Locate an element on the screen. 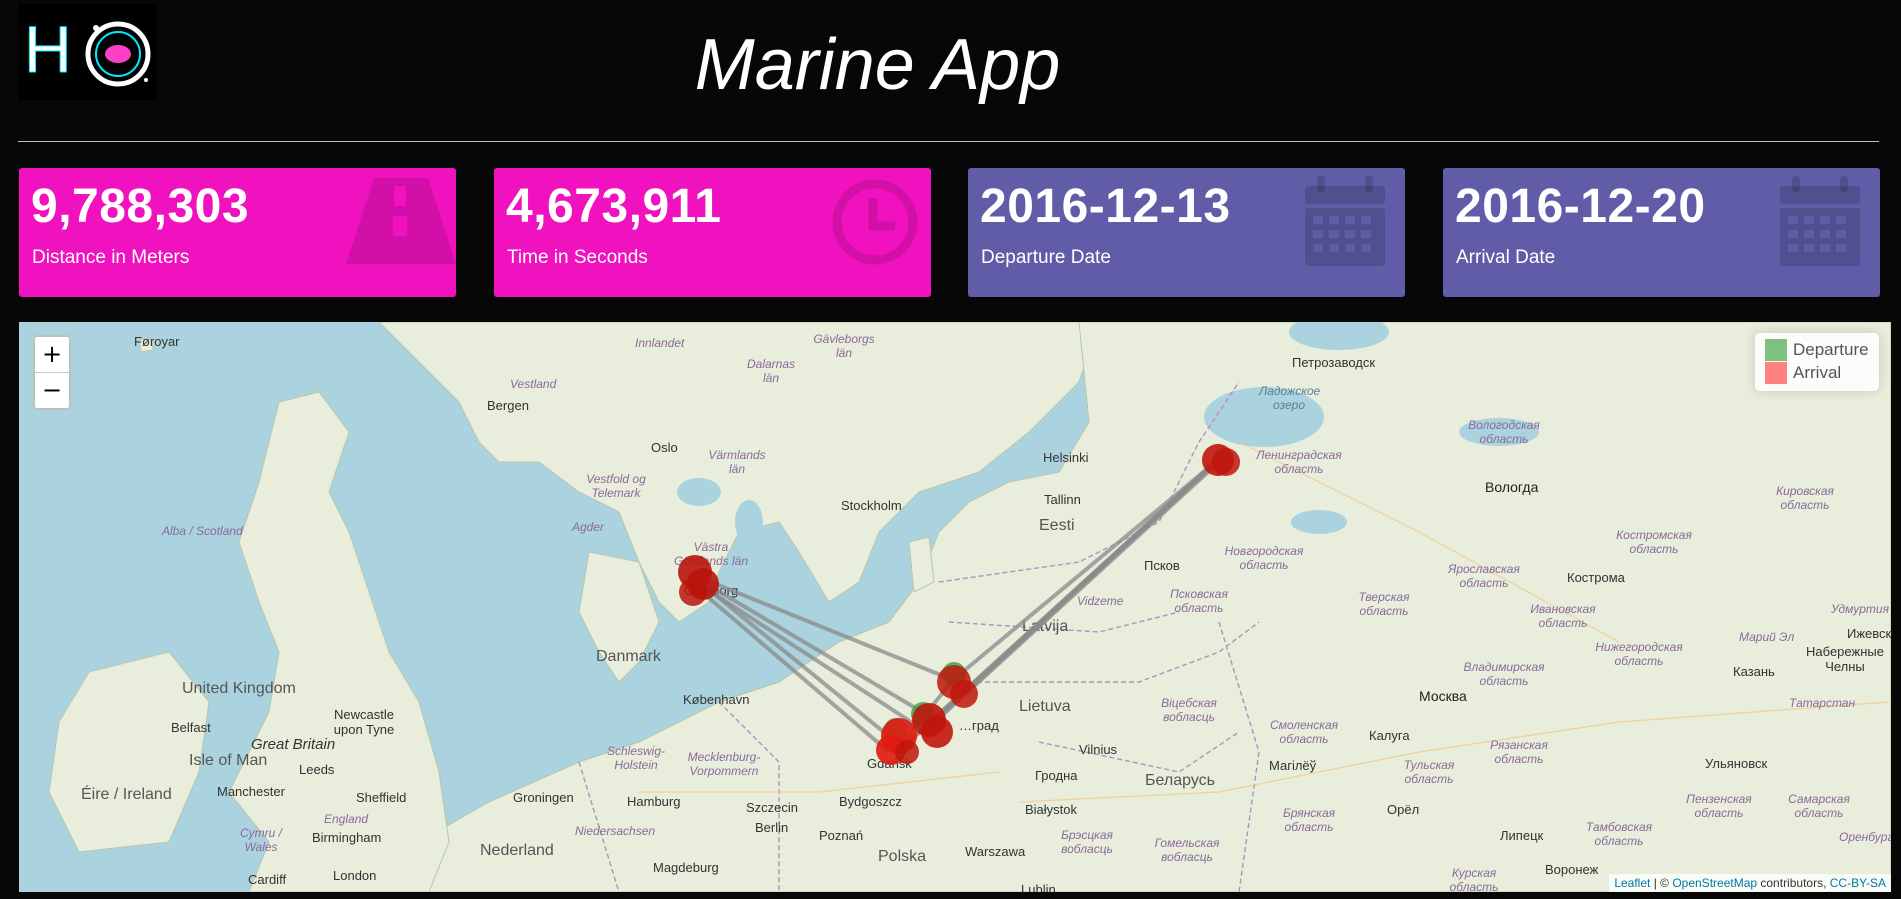  map-legend: Departure Arrival is located at coordinates (1817, 362).